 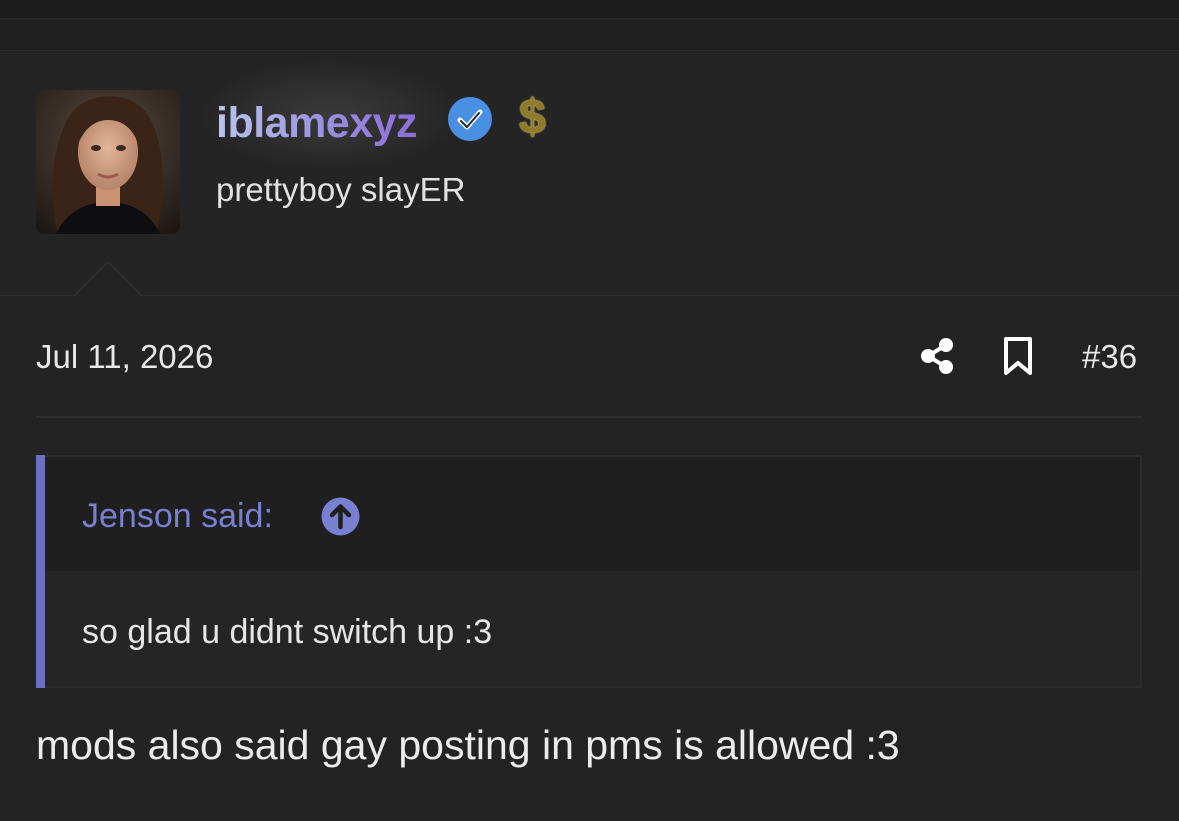 I want to click on header-pointer, so click(x=108, y=278).